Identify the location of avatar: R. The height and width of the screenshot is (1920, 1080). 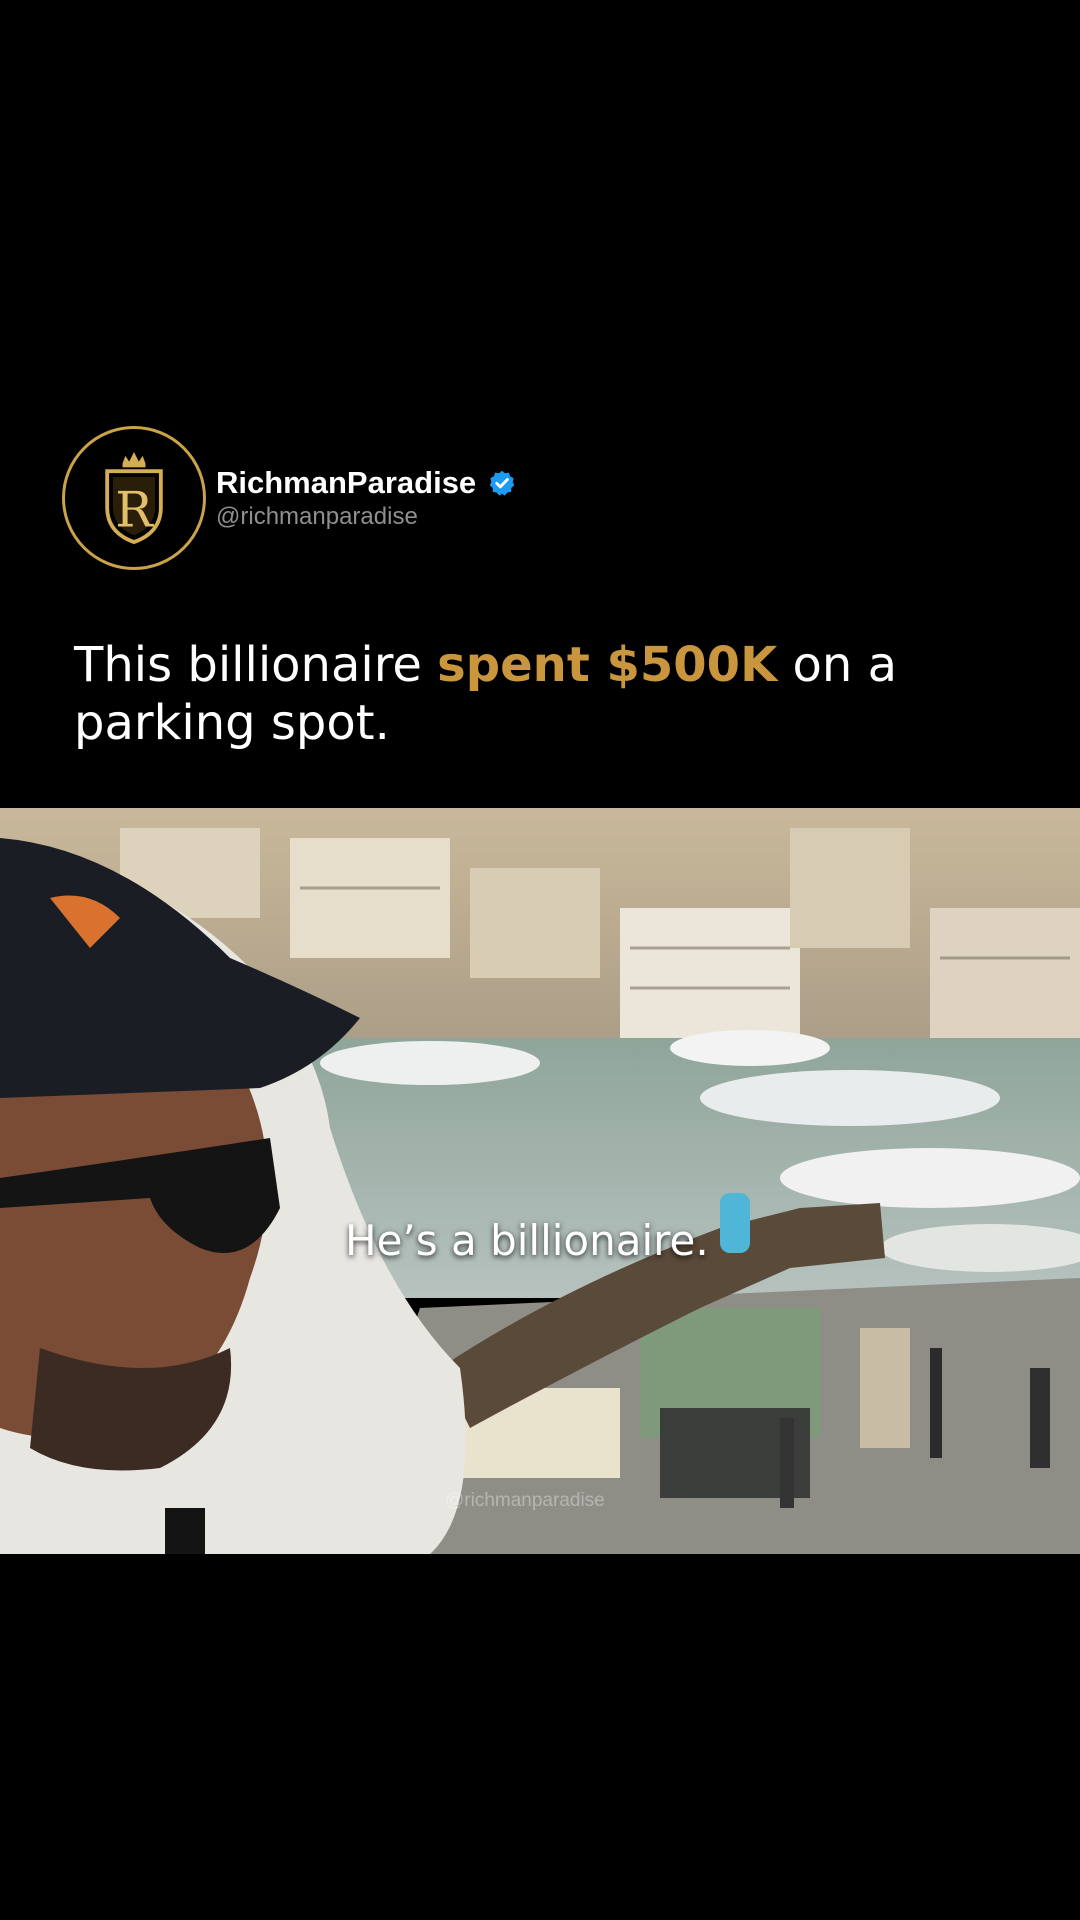
(134, 498).